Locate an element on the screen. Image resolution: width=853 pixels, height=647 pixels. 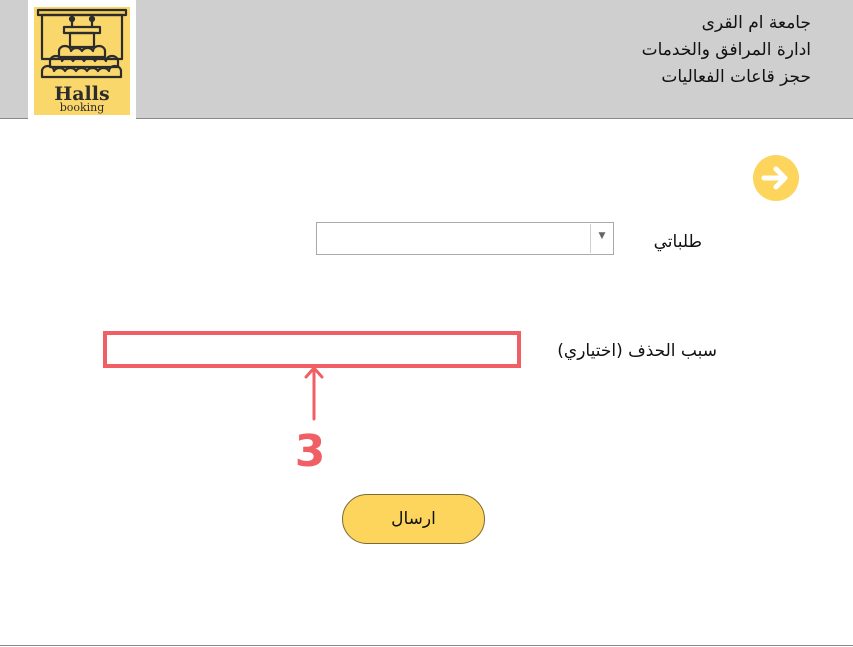
logo-badge: Halls booking is located at coordinates (82, 61).